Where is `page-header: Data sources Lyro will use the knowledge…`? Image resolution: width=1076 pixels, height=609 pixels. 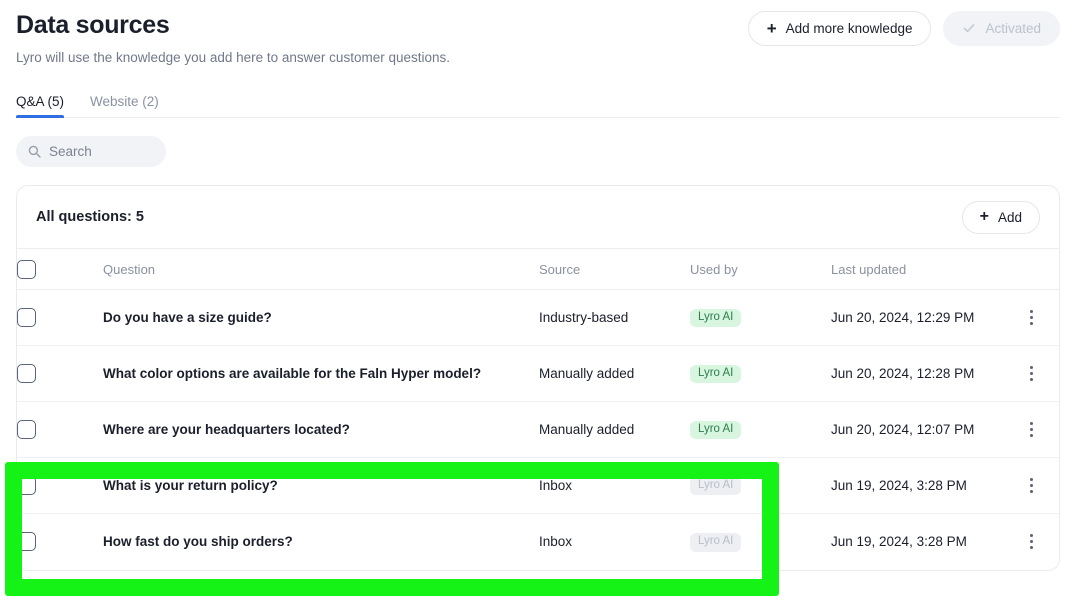 page-header: Data sources Lyro will use the knowledge… is located at coordinates (538, 34).